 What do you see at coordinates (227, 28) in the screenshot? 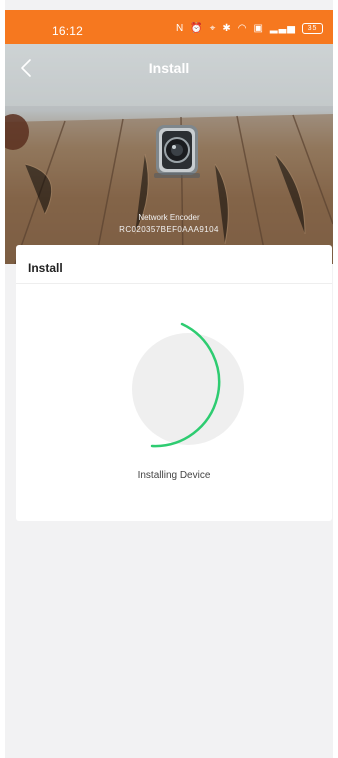
I see `bluetooth-icon: ✱` at bounding box center [227, 28].